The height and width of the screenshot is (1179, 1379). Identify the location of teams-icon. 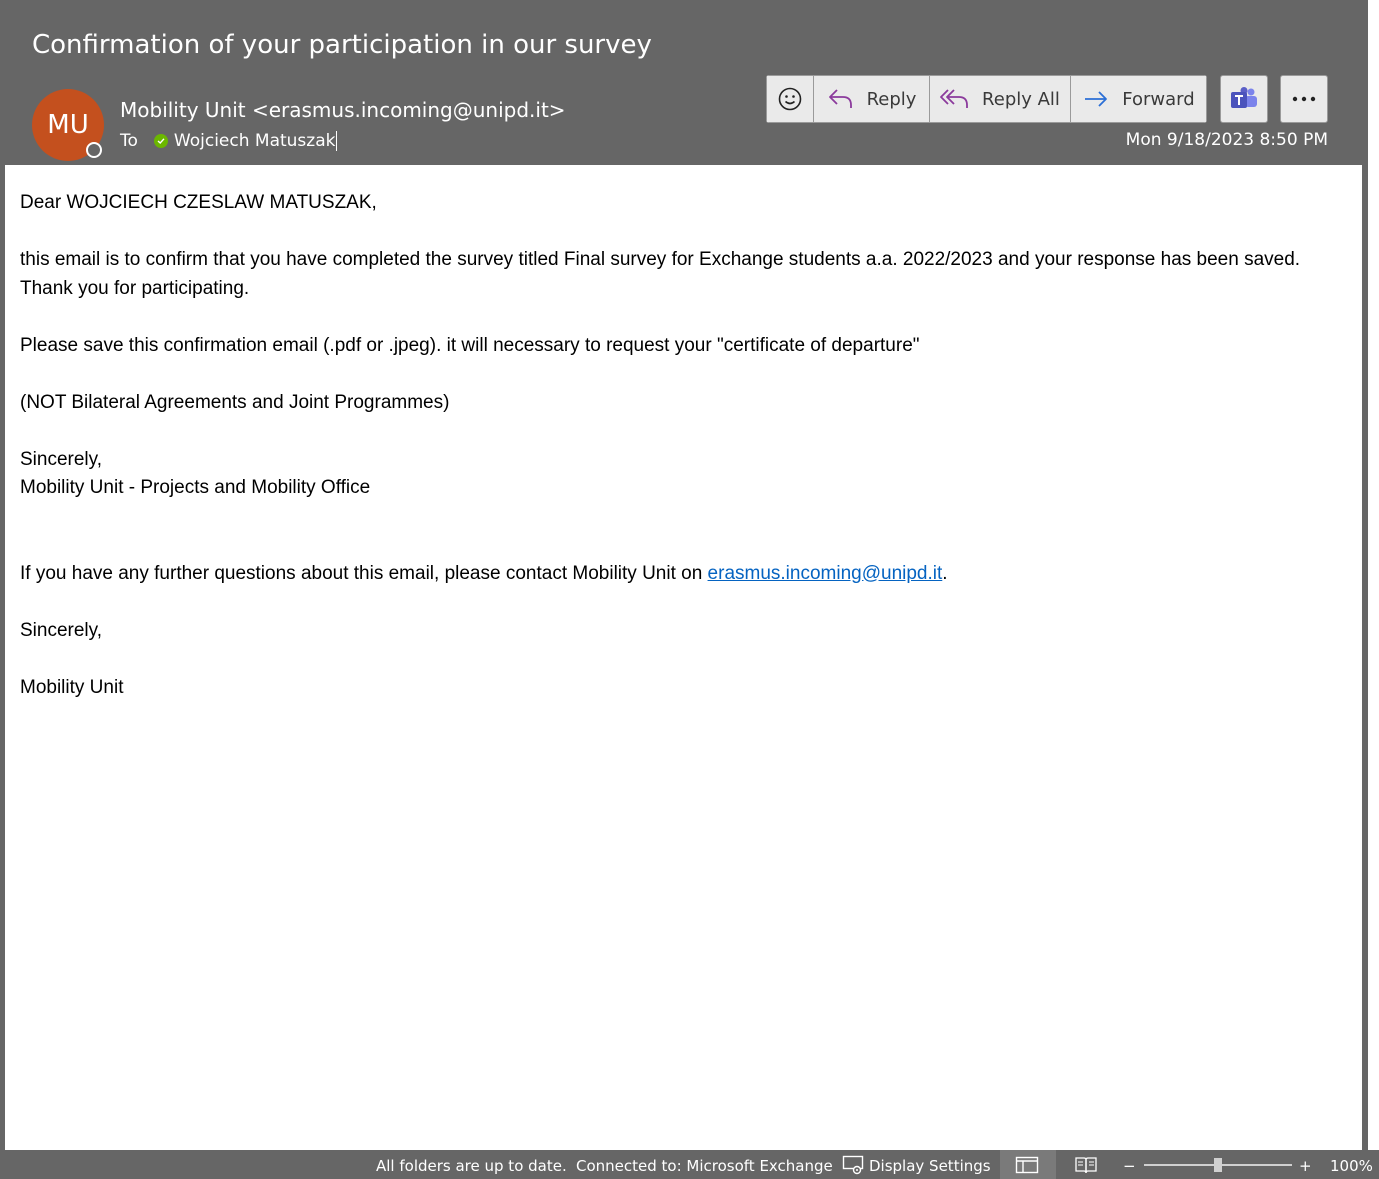
(1244, 99).